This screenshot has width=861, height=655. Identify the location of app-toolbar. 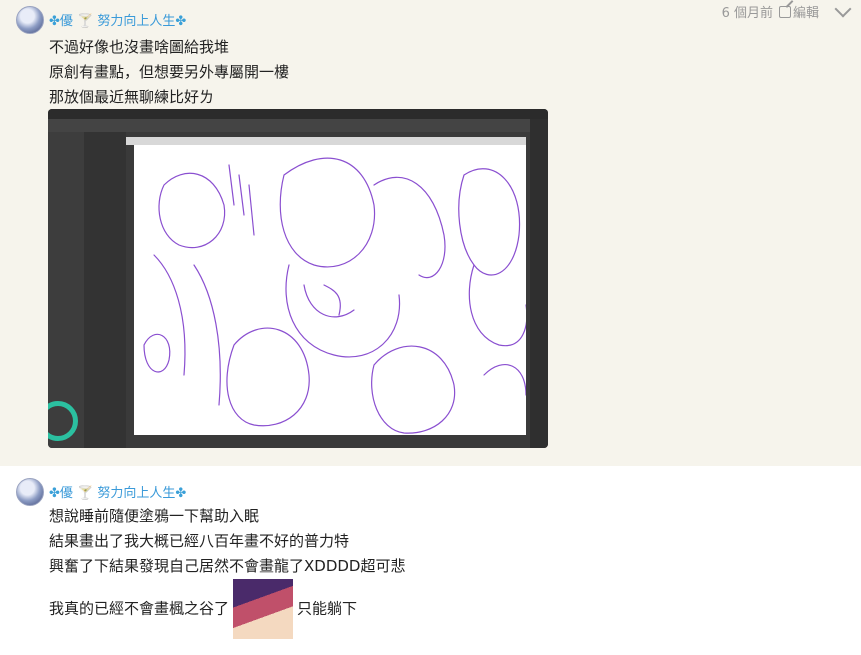
(298, 125).